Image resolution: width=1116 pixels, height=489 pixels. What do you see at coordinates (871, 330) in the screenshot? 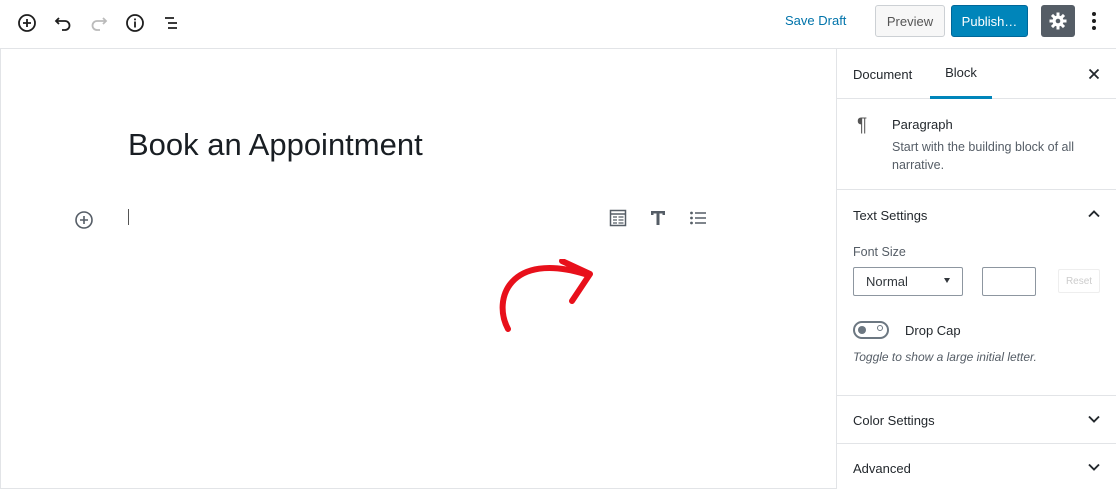
I see `drop-cap-toggle` at bounding box center [871, 330].